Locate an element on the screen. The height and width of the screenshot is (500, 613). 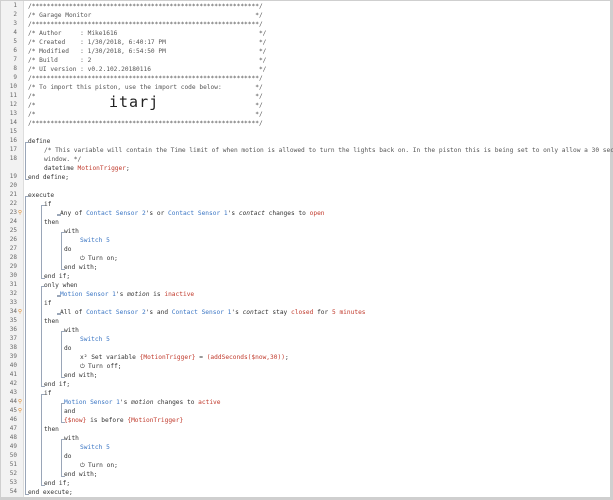
line-number: 25 is located at coordinates (13, 230).